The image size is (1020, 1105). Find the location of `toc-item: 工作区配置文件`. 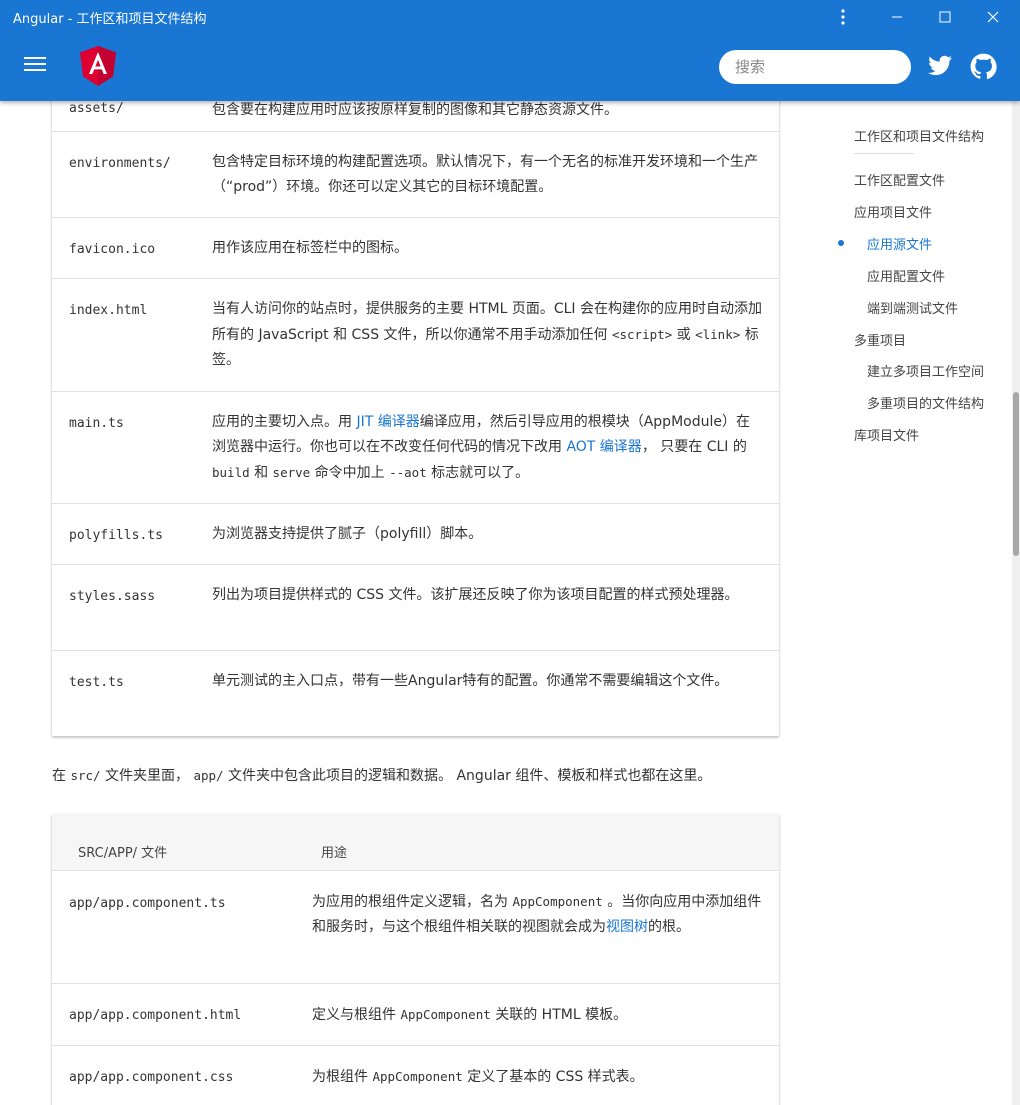

toc-item: 工作区配置文件 is located at coordinates (899, 179).